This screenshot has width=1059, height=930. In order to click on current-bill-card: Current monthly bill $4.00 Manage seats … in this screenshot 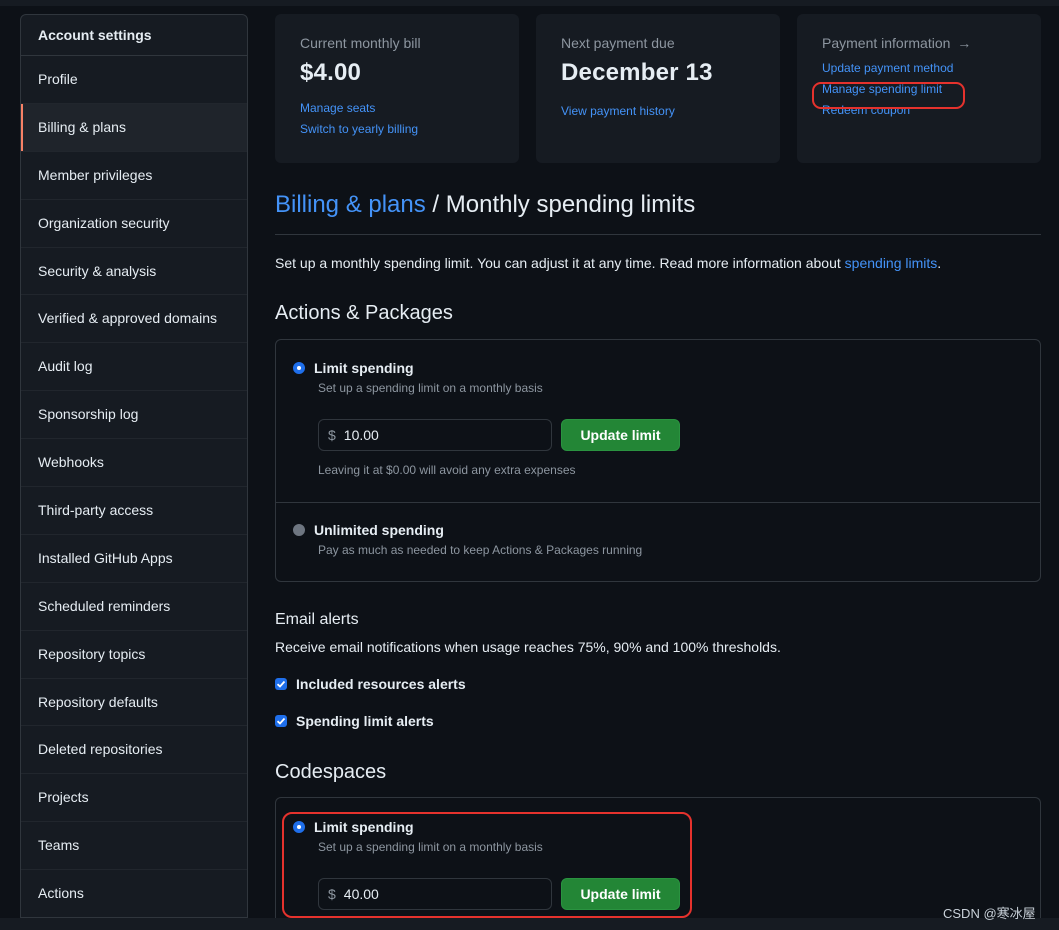, I will do `click(397, 88)`.